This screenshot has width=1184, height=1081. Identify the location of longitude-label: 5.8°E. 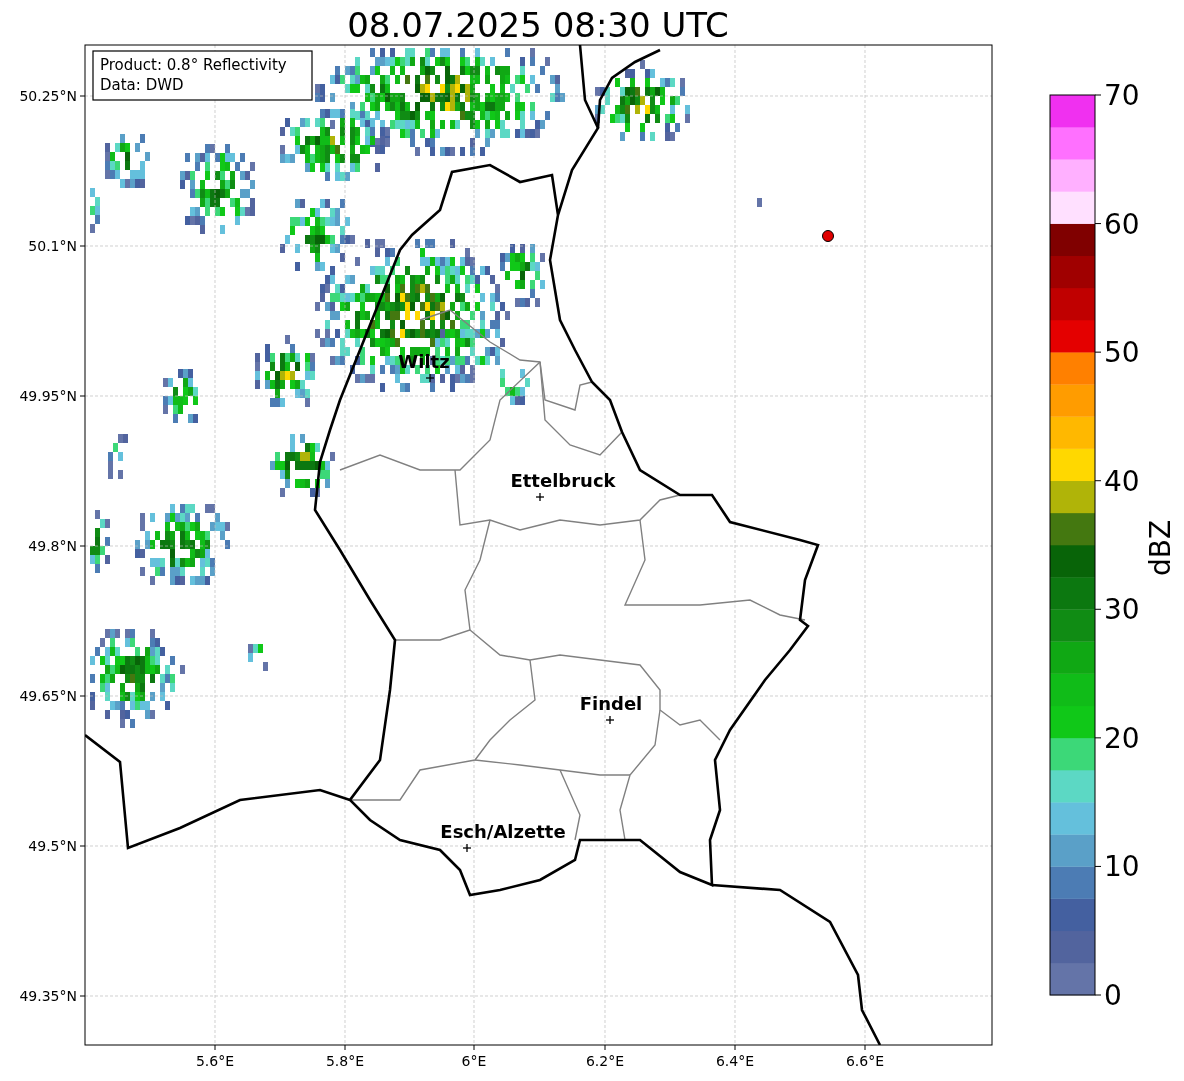
(345, 1061).